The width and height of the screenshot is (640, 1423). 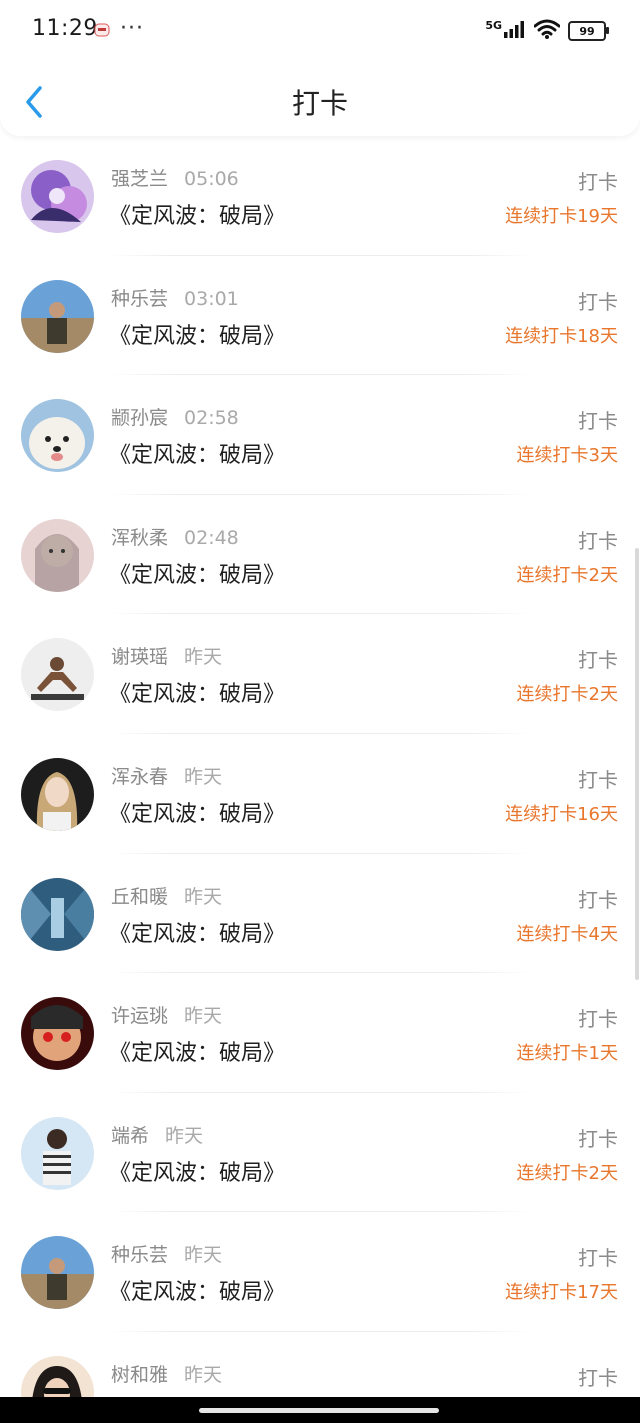 I want to click on item-meta: 许运珧 昨天, so click(x=166, y=1014).